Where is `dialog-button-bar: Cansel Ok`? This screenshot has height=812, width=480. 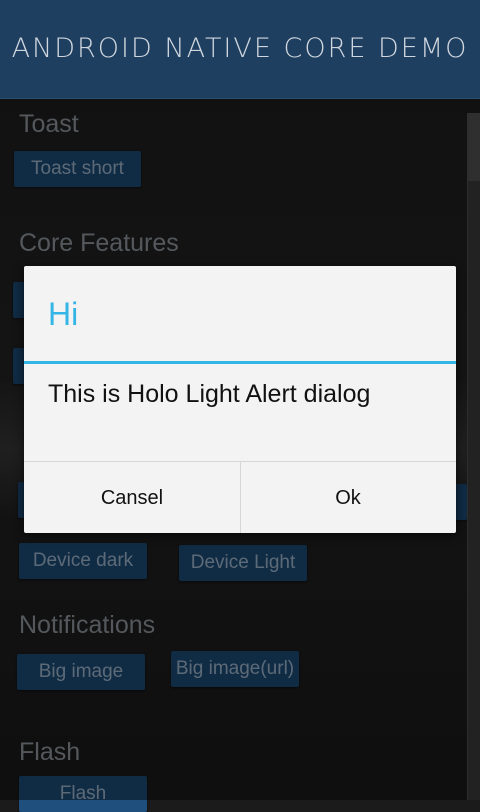
dialog-button-bar: Cansel Ok is located at coordinates (240, 497).